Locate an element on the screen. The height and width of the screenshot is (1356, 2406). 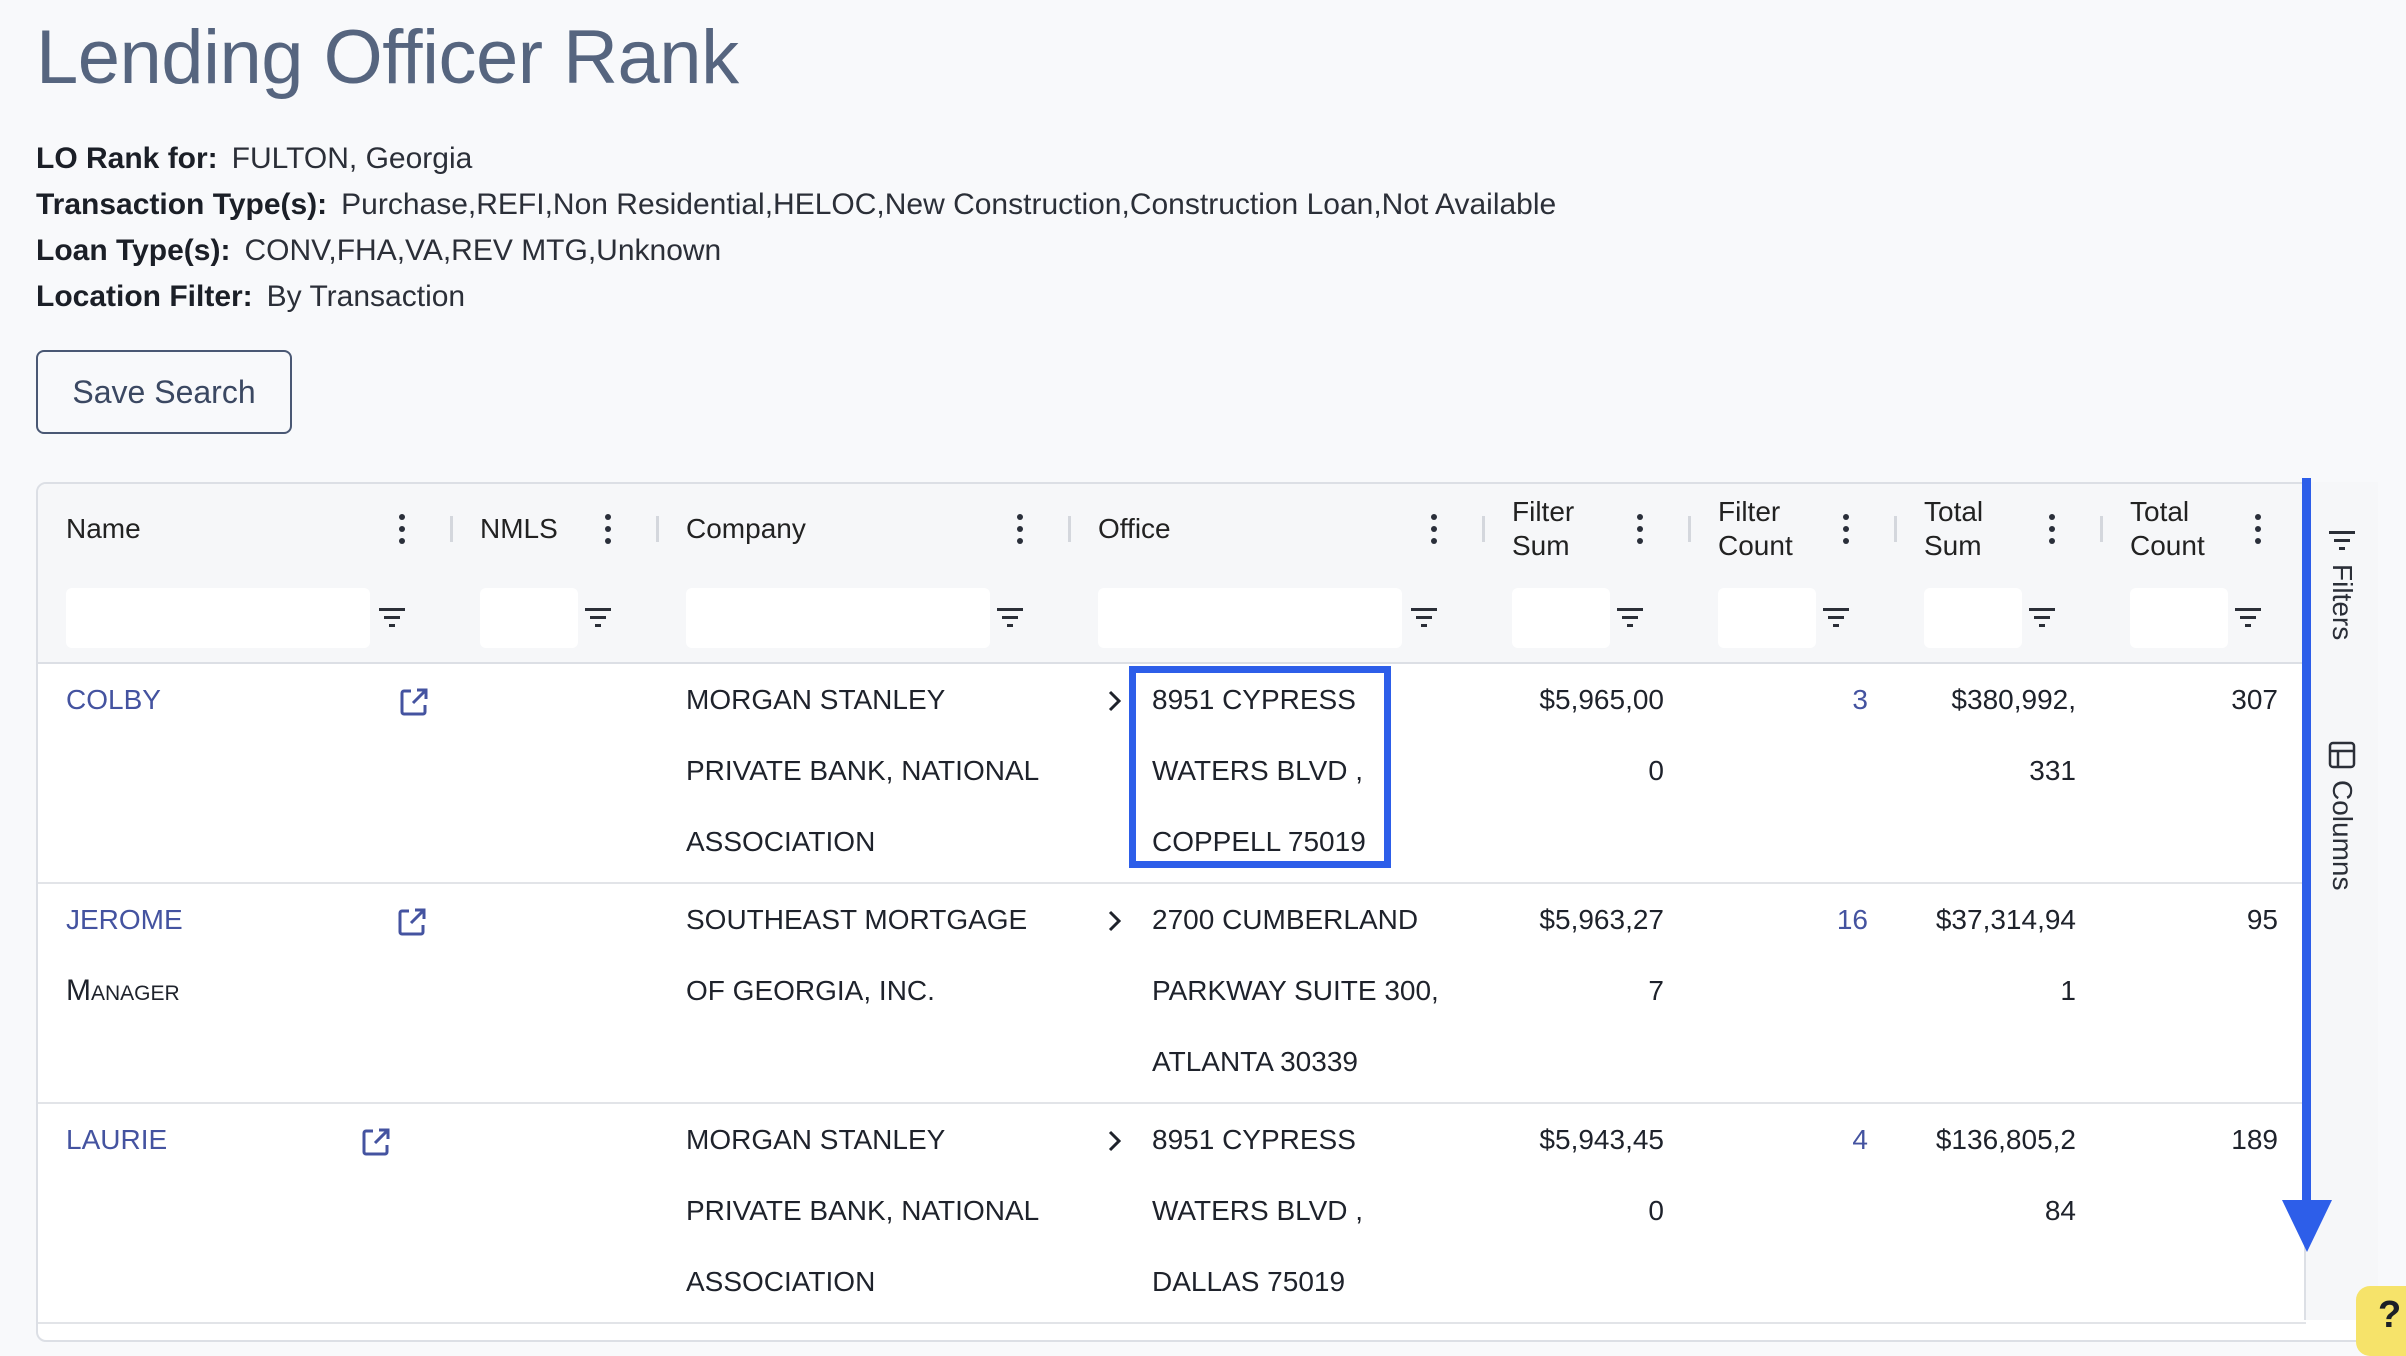
criteria-location-filter: Location Filter: By Transaction is located at coordinates (796, 297).